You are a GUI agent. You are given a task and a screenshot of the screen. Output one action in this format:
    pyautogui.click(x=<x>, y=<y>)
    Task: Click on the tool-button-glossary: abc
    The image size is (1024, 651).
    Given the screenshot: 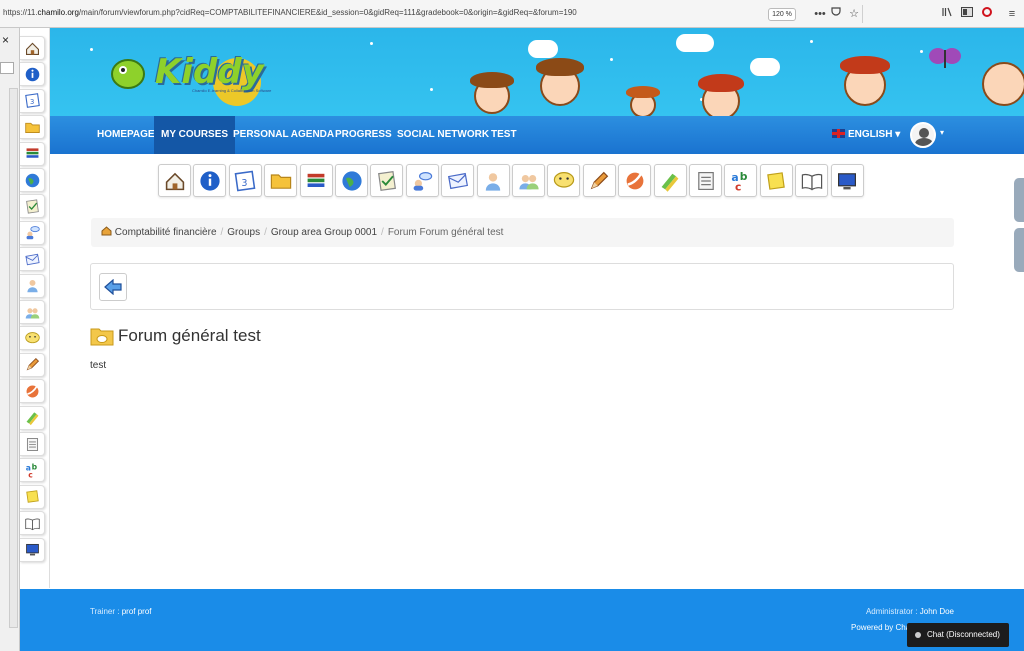 What is the action you would take?
    pyautogui.click(x=741, y=180)
    